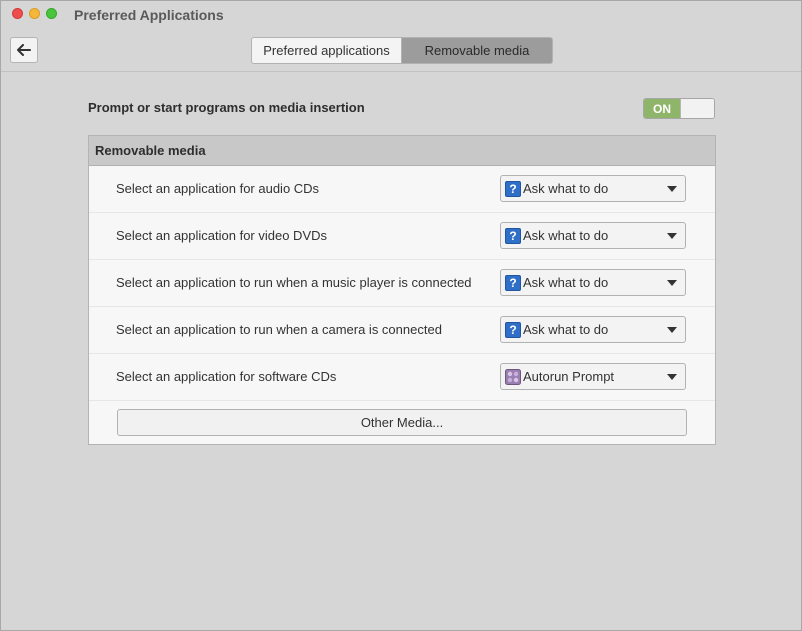 The image size is (802, 631). Describe the element at coordinates (477, 50) in the screenshot. I see `tab-removable-media: Removable media` at that location.